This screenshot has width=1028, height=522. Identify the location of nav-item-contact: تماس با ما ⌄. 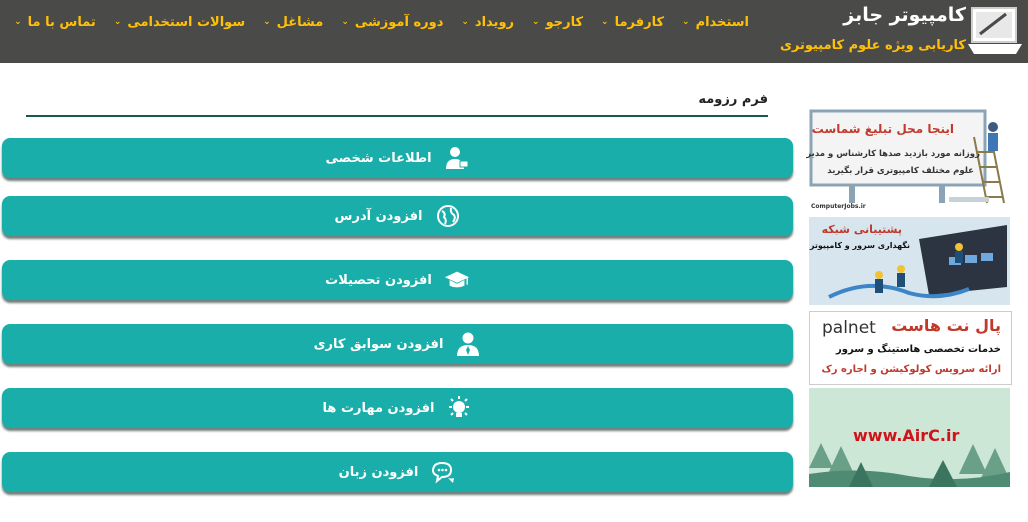
(55, 22).